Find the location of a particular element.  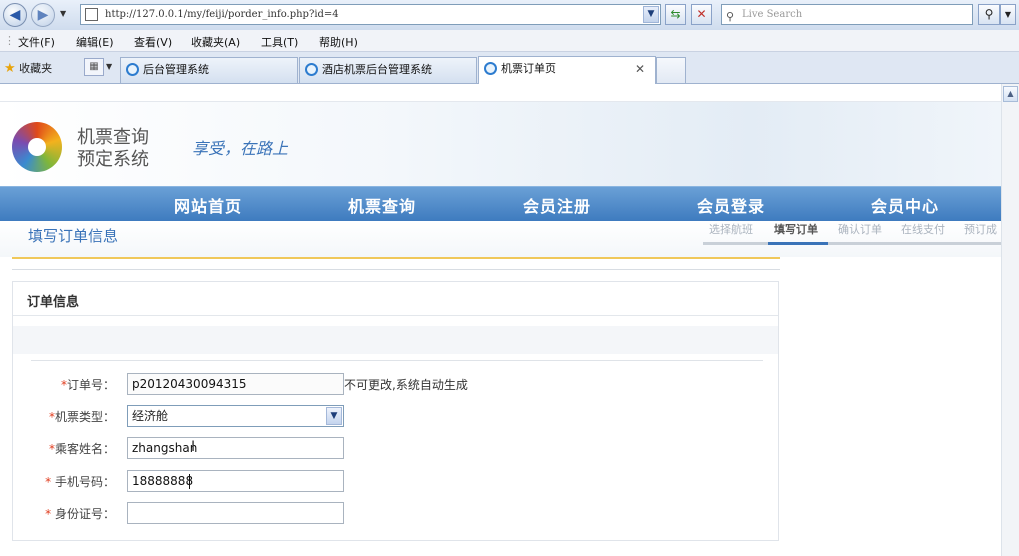

step-confirm-order: 确认订单 is located at coordinates (860, 229).